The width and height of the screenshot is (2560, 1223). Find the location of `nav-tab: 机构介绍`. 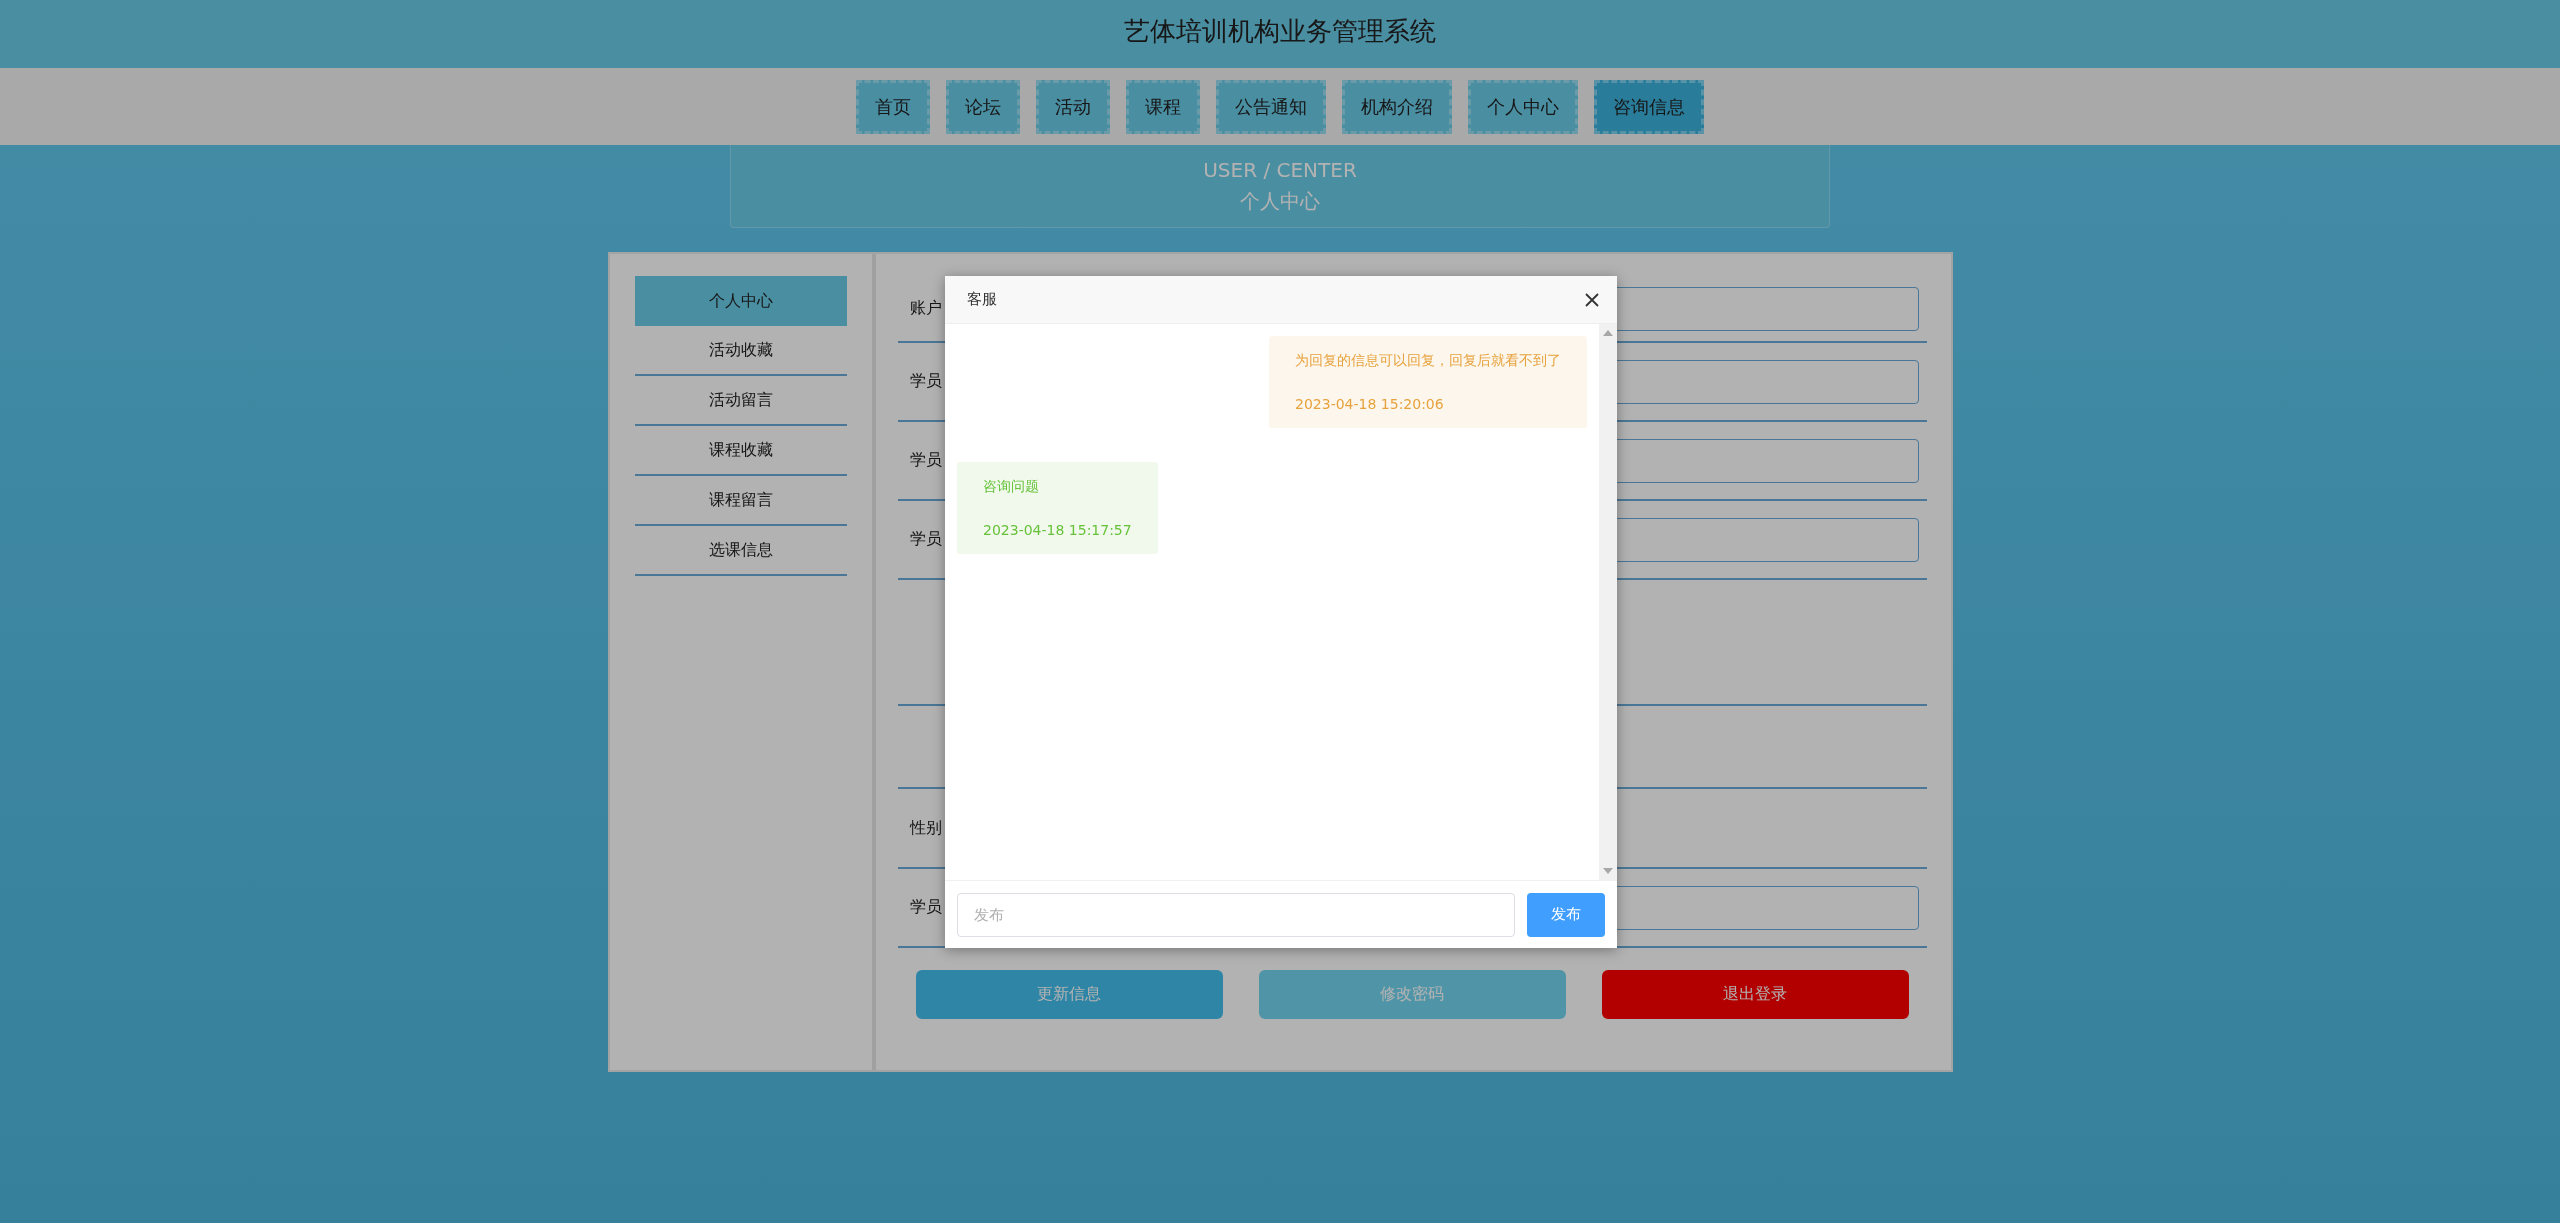

nav-tab: 机构介绍 is located at coordinates (1397, 106).